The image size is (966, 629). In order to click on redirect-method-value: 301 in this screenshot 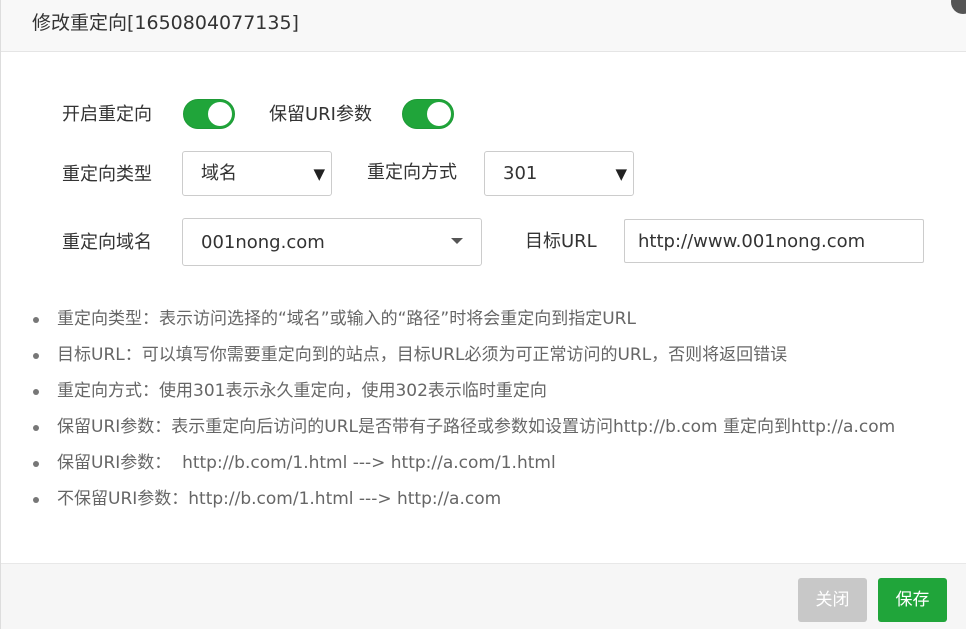, I will do `click(520, 173)`.